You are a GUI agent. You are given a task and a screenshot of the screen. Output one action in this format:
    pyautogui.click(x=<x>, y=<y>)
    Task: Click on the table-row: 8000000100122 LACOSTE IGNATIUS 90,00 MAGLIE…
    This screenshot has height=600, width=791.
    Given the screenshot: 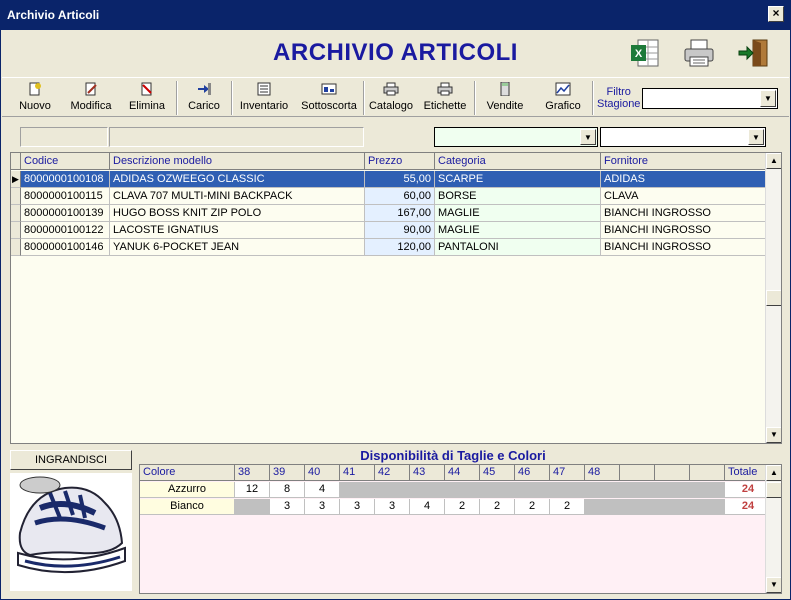 What is the action you would take?
    pyautogui.click(x=389, y=230)
    